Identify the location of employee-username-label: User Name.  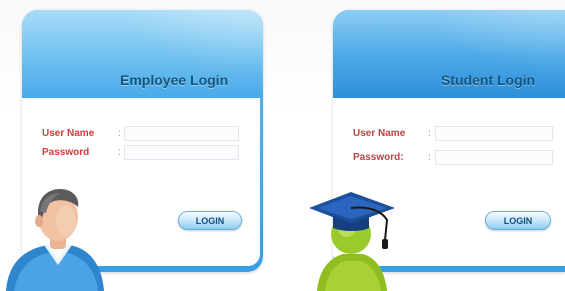
(68, 133).